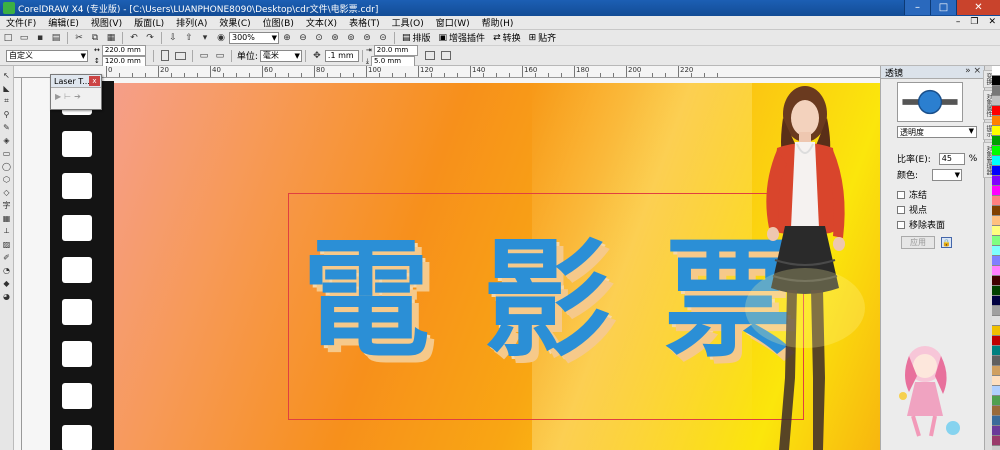  Describe the element at coordinates (393, 61) in the screenshot. I see `dup-y-input: 5.0 mm` at that location.